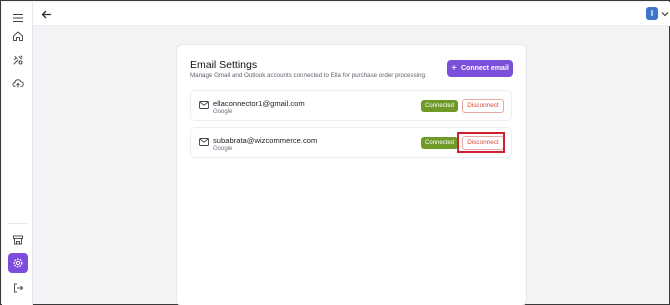 The height and width of the screenshot is (305, 670). Describe the element at coordinates (265, 140) in the screenshot. I see `account-email: subabrata@wizcommerce.com` at that location.